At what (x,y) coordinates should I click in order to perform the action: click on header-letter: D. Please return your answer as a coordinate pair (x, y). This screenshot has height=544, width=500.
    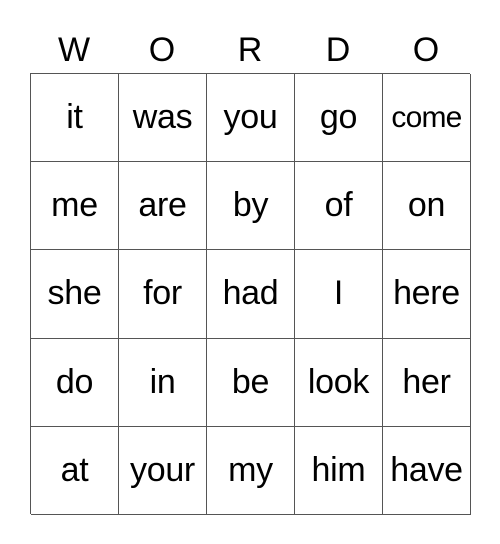
    Looking at the image, I should click on (338, 50).